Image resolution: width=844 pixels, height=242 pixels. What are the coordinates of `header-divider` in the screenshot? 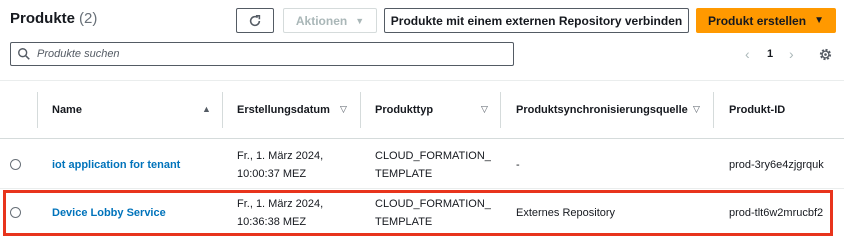 It's located at (422, 138).